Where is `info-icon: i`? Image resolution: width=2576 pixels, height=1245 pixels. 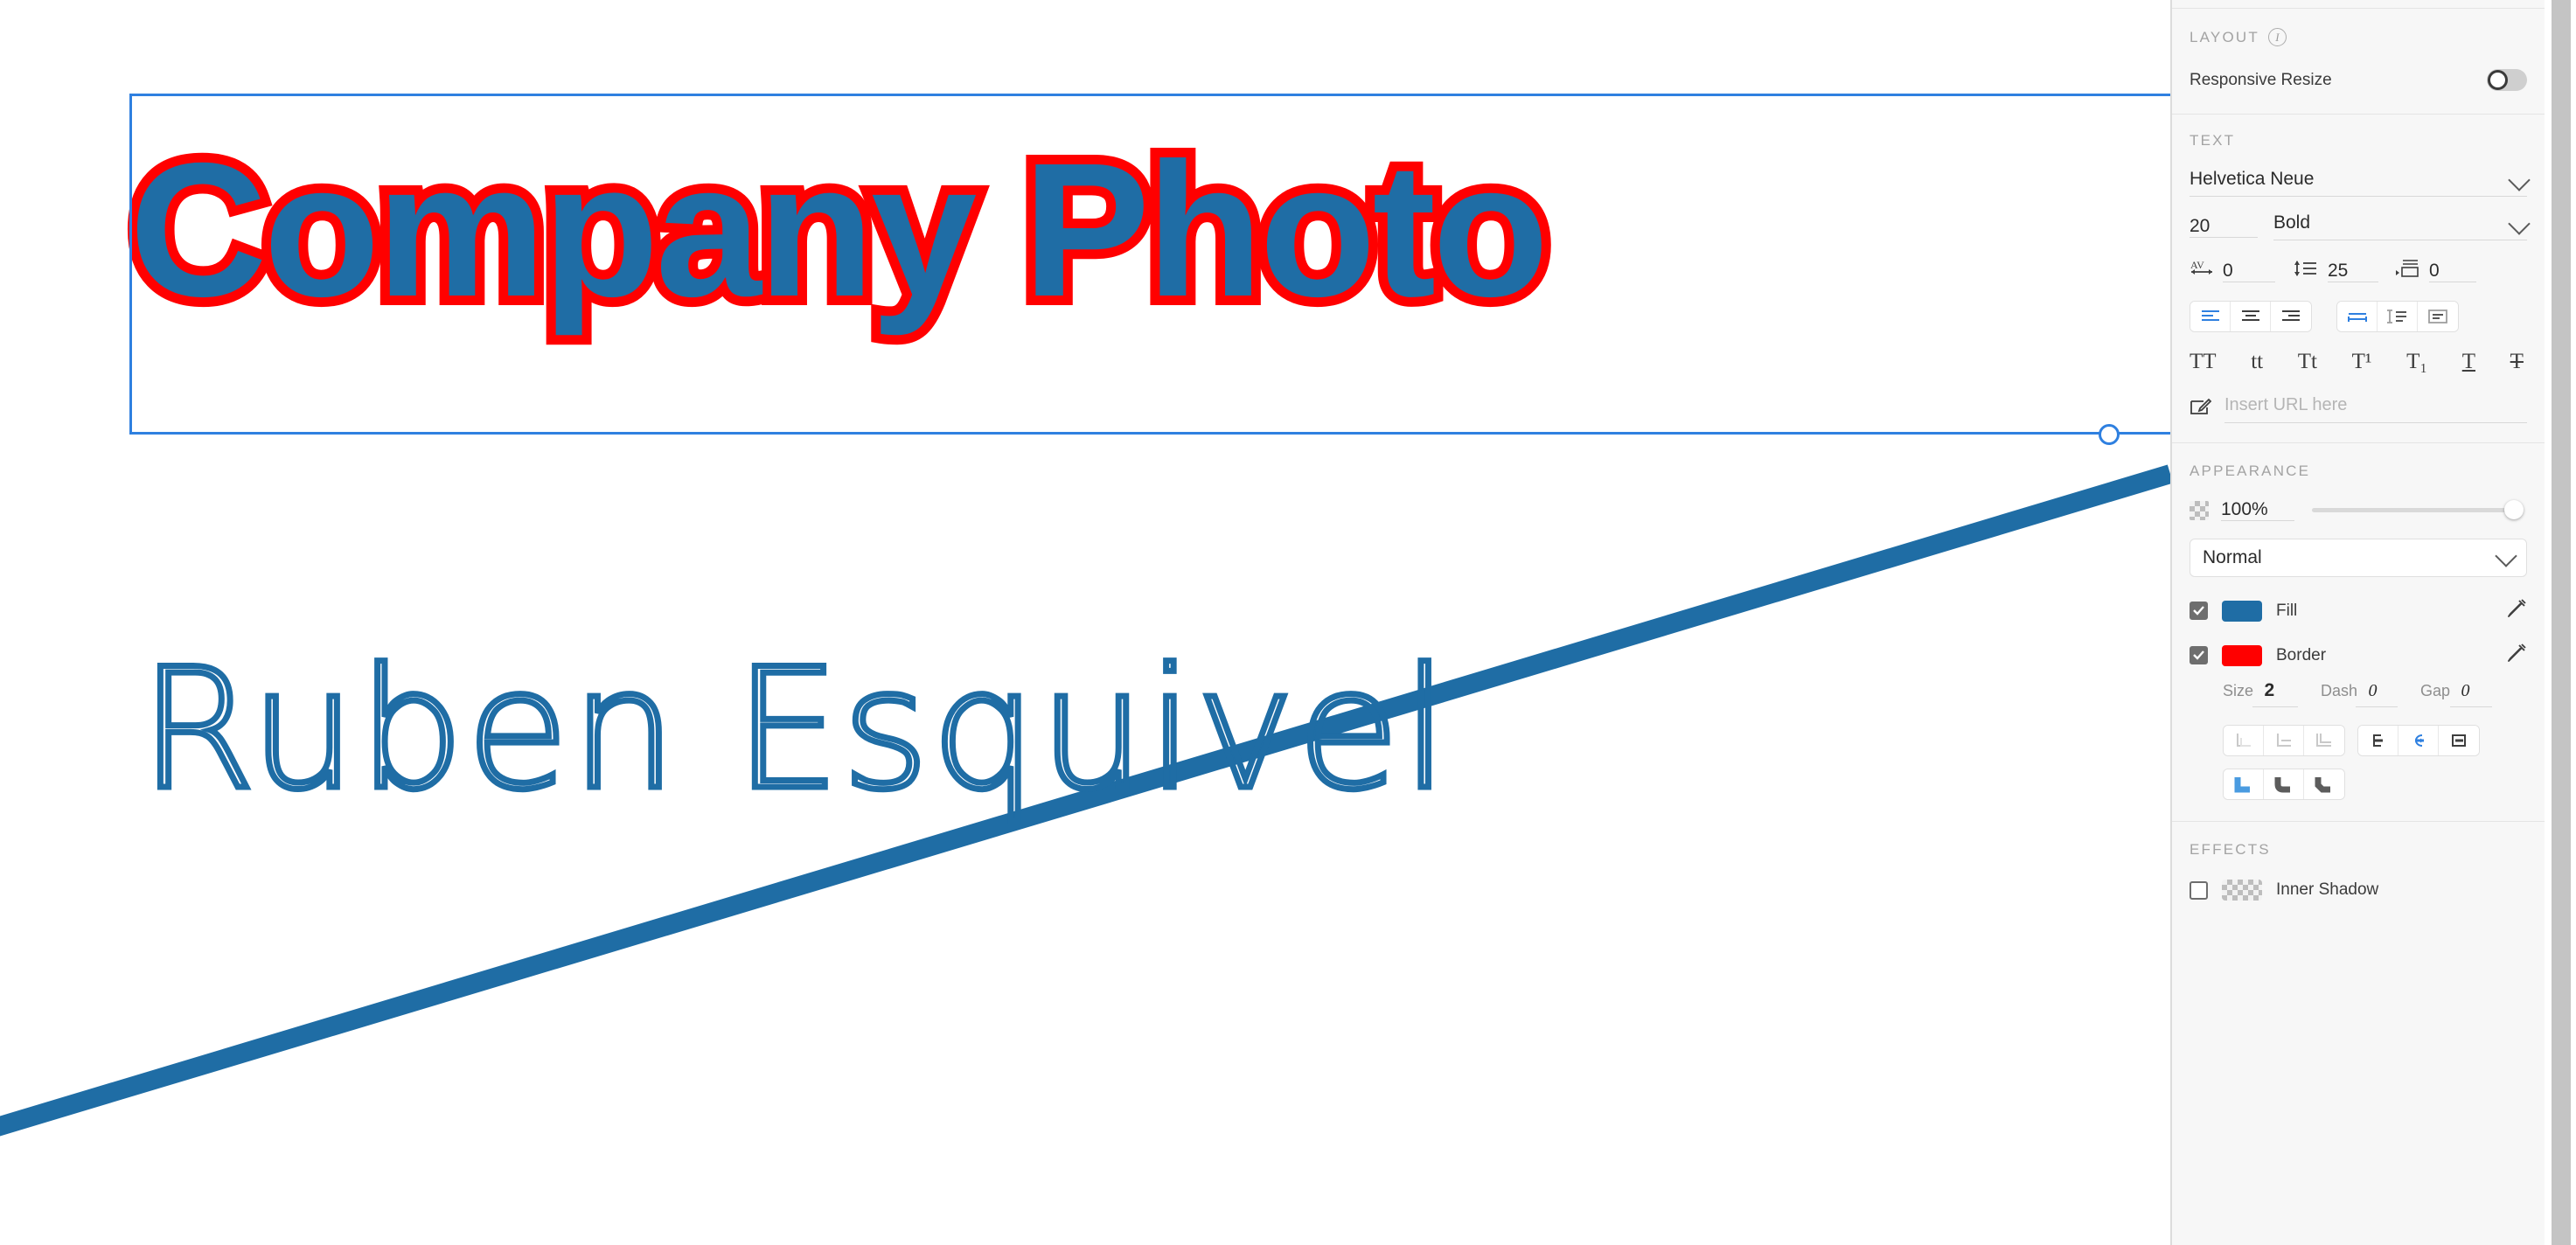
info-icon: i is located at coordinates (2277, 37).